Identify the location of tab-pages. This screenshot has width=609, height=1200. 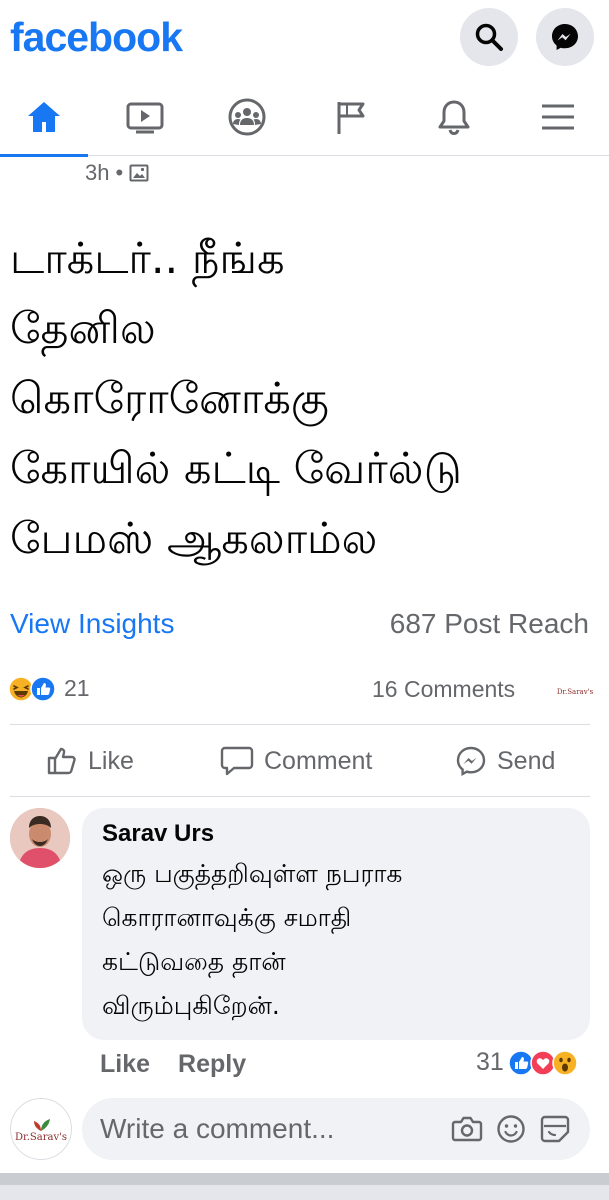
(351, 117).